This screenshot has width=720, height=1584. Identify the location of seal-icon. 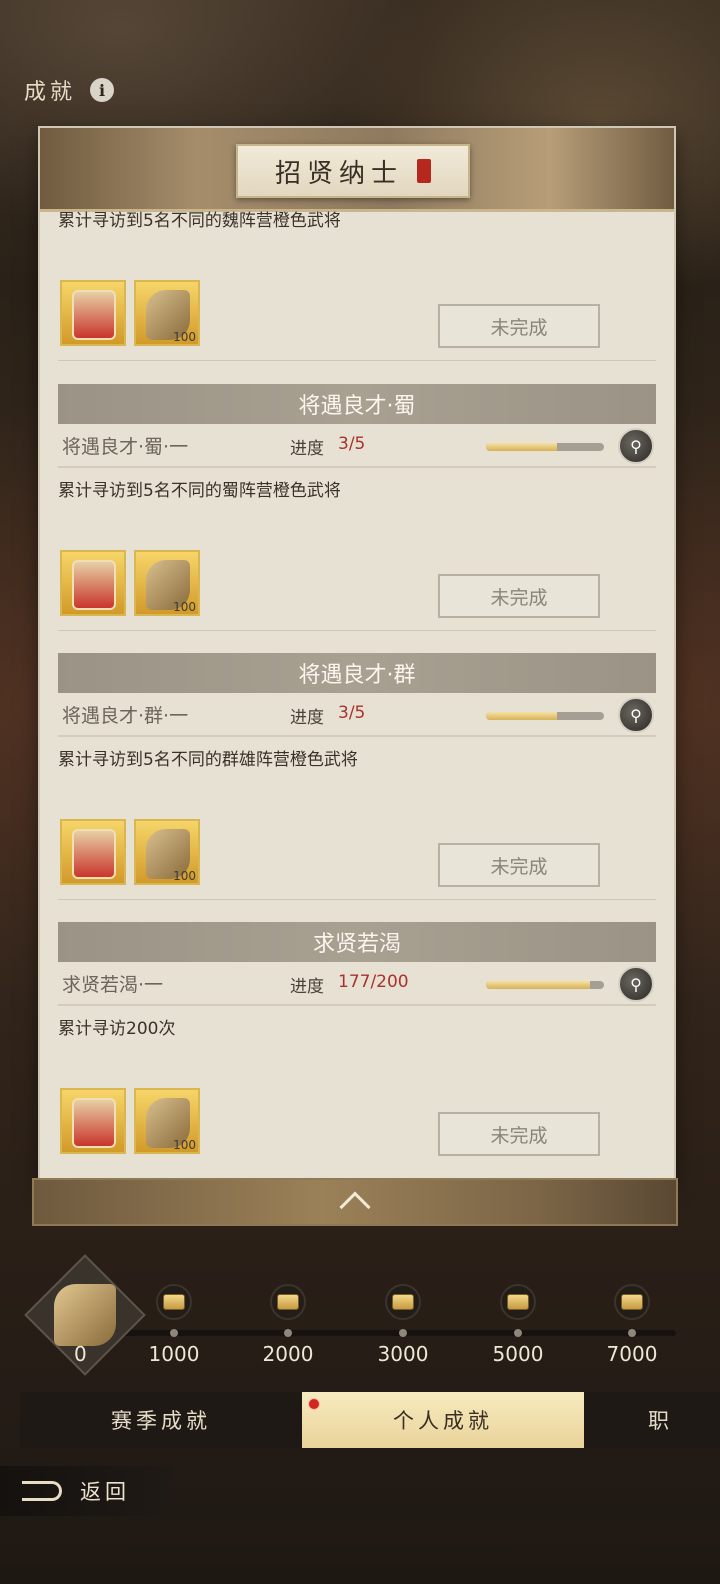
(424, 171).